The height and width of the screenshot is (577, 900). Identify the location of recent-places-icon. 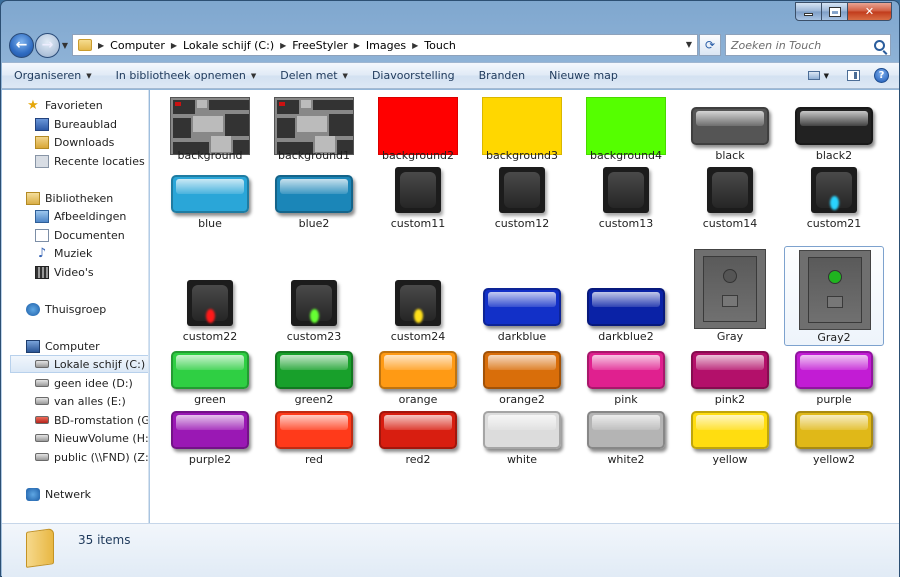
(42, 161).